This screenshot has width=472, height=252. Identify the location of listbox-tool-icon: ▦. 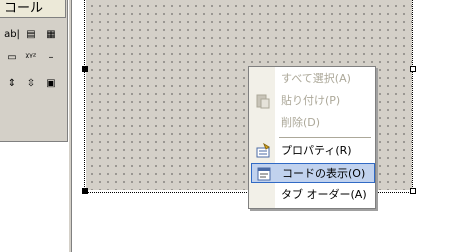
(51, 35).